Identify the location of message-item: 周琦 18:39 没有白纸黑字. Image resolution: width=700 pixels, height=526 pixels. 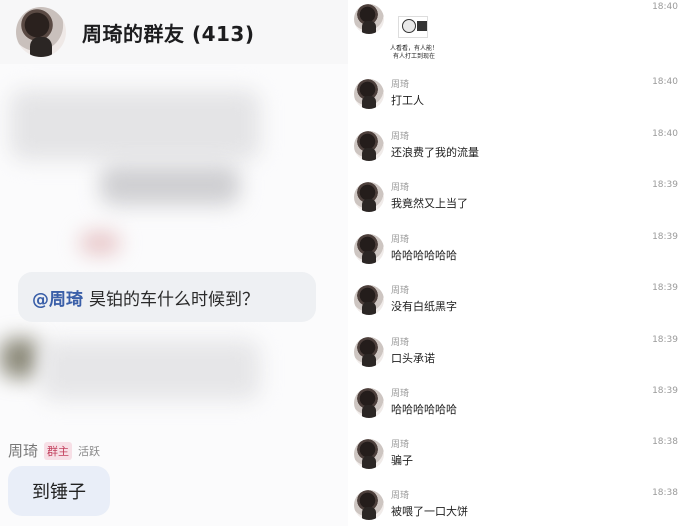
(525, 308).